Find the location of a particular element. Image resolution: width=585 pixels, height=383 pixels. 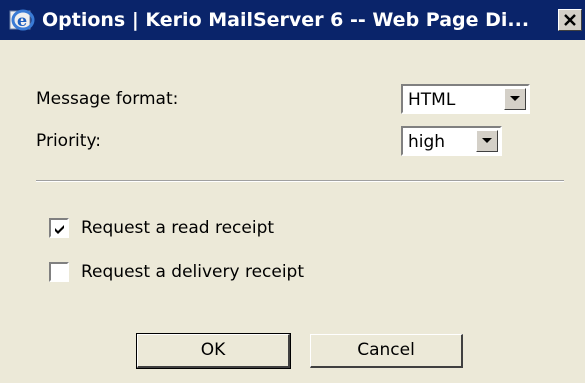

delivery-receipt-checkbox is located at coordinates (59, 272).